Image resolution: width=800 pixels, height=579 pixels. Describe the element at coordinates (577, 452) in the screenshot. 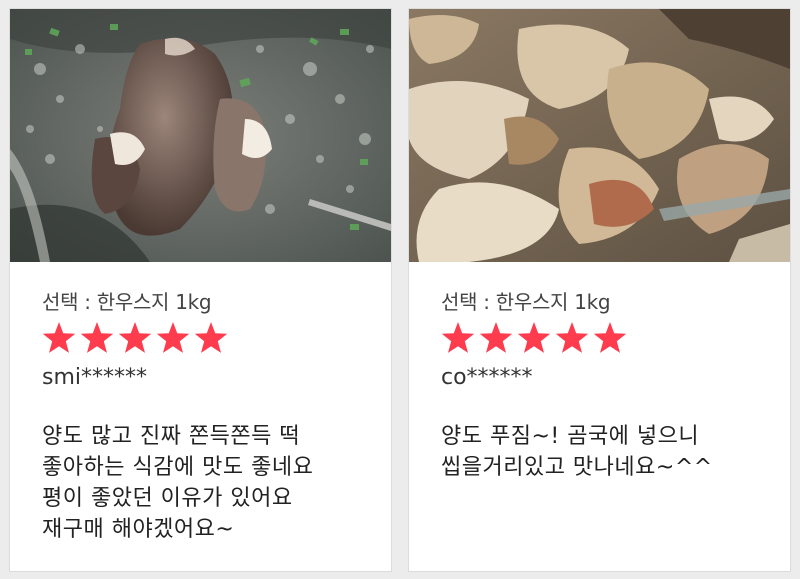

I see `review-text: 양도 푸짐~! 곰국에 넣으니 씹을거리있고 맛나네요~^^` at that location.